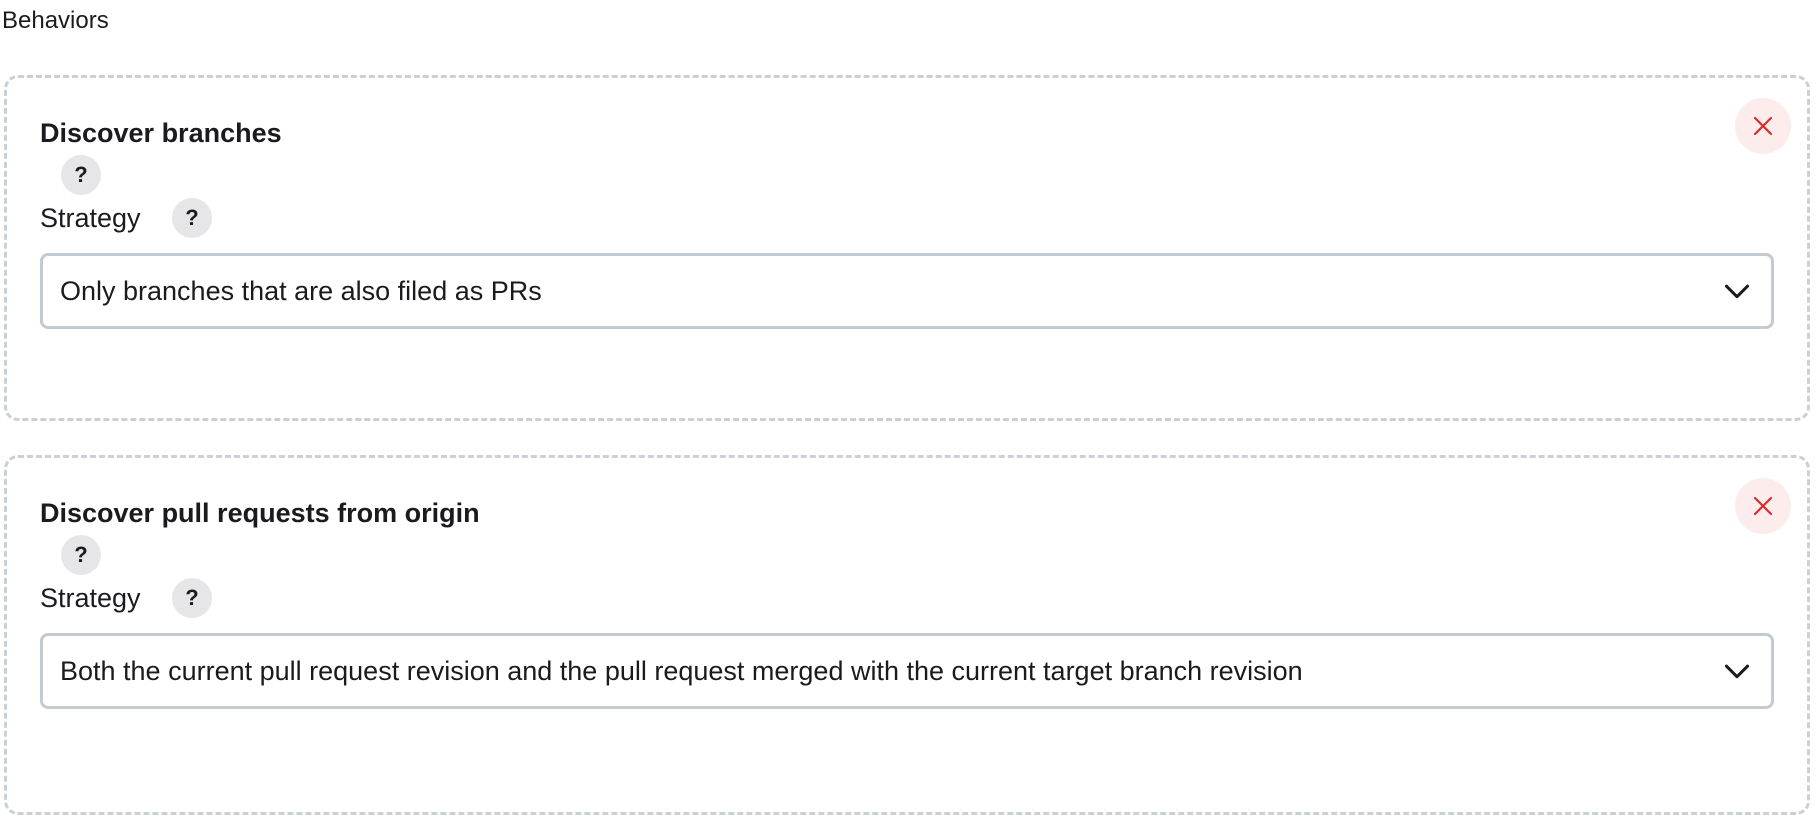 Image resolution: width=1816 pixels, height=815 pixels. What do you see at coordinates (55, 20) in the screenshot?
I see `section-title: Behaviors` at bounding box center [55, 20].